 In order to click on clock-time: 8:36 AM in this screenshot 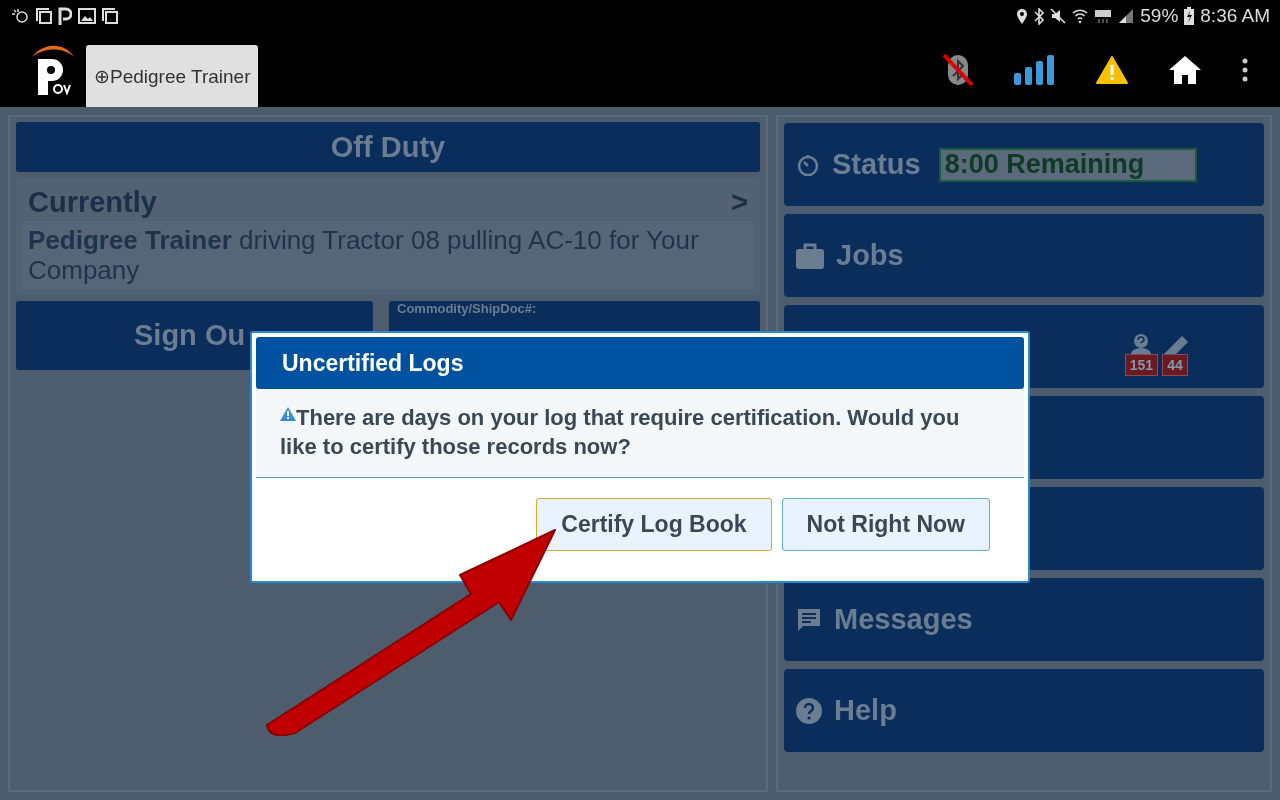, I will do `click(1235, 16)`.